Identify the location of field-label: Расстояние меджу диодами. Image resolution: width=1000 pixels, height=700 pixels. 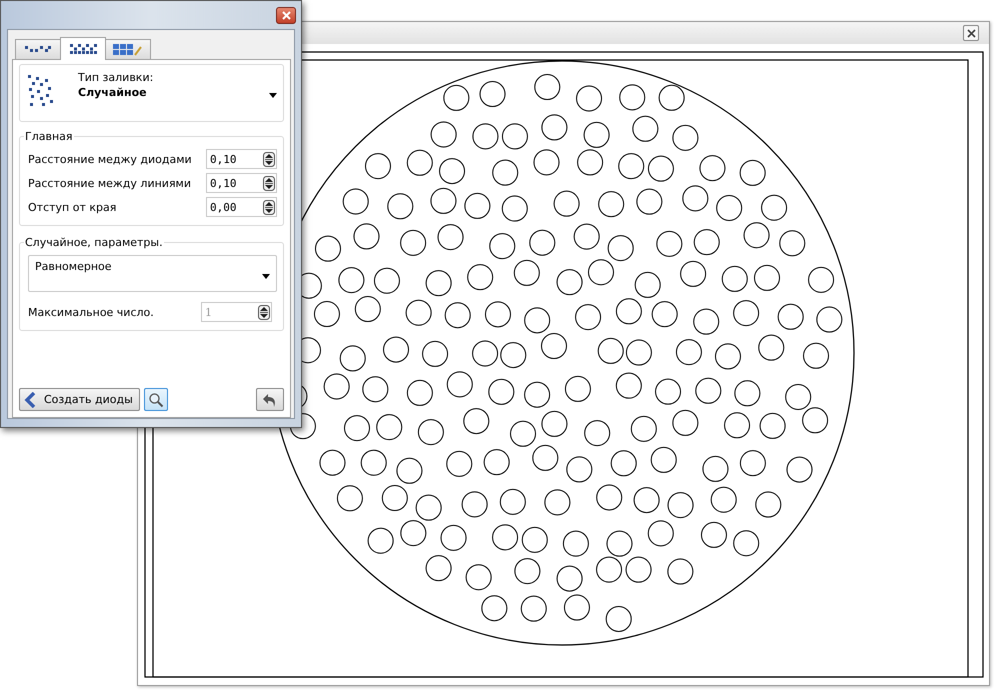
(110, 159).